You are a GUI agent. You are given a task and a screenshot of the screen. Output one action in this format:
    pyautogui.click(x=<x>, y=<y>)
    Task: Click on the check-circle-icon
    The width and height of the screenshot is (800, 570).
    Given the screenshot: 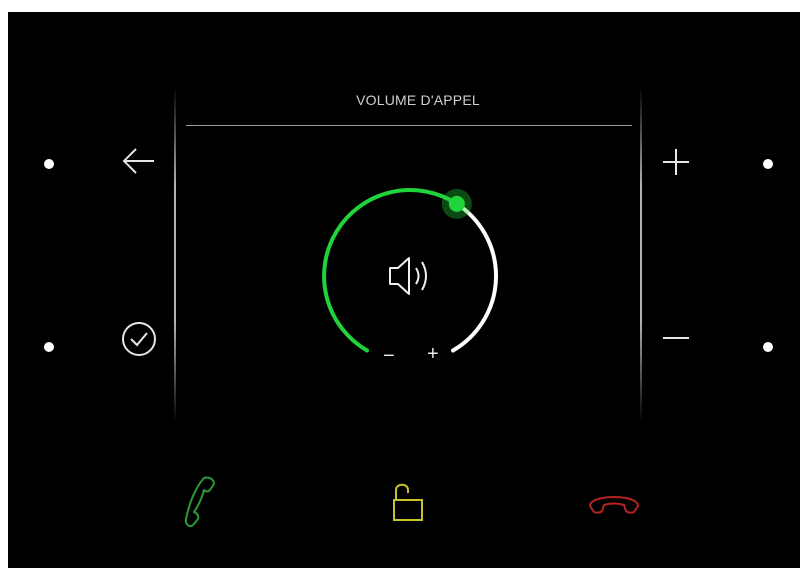 What is the action you would take?
    pyautogui.click(x=139, y=339)
    